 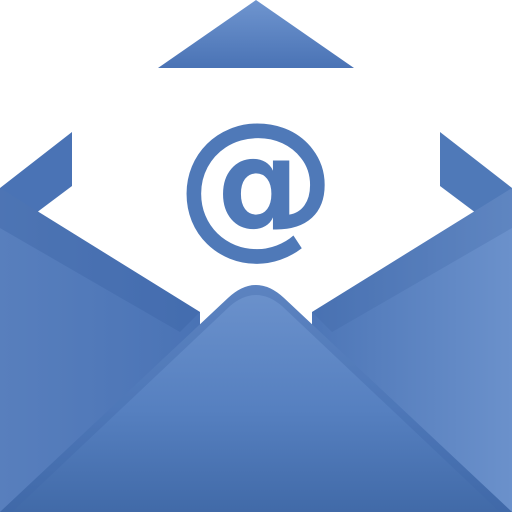 What do you see at coordinates (256, 34) in the screenshot?
I see `envelope-back-flap` at bounding box center [256, 34].